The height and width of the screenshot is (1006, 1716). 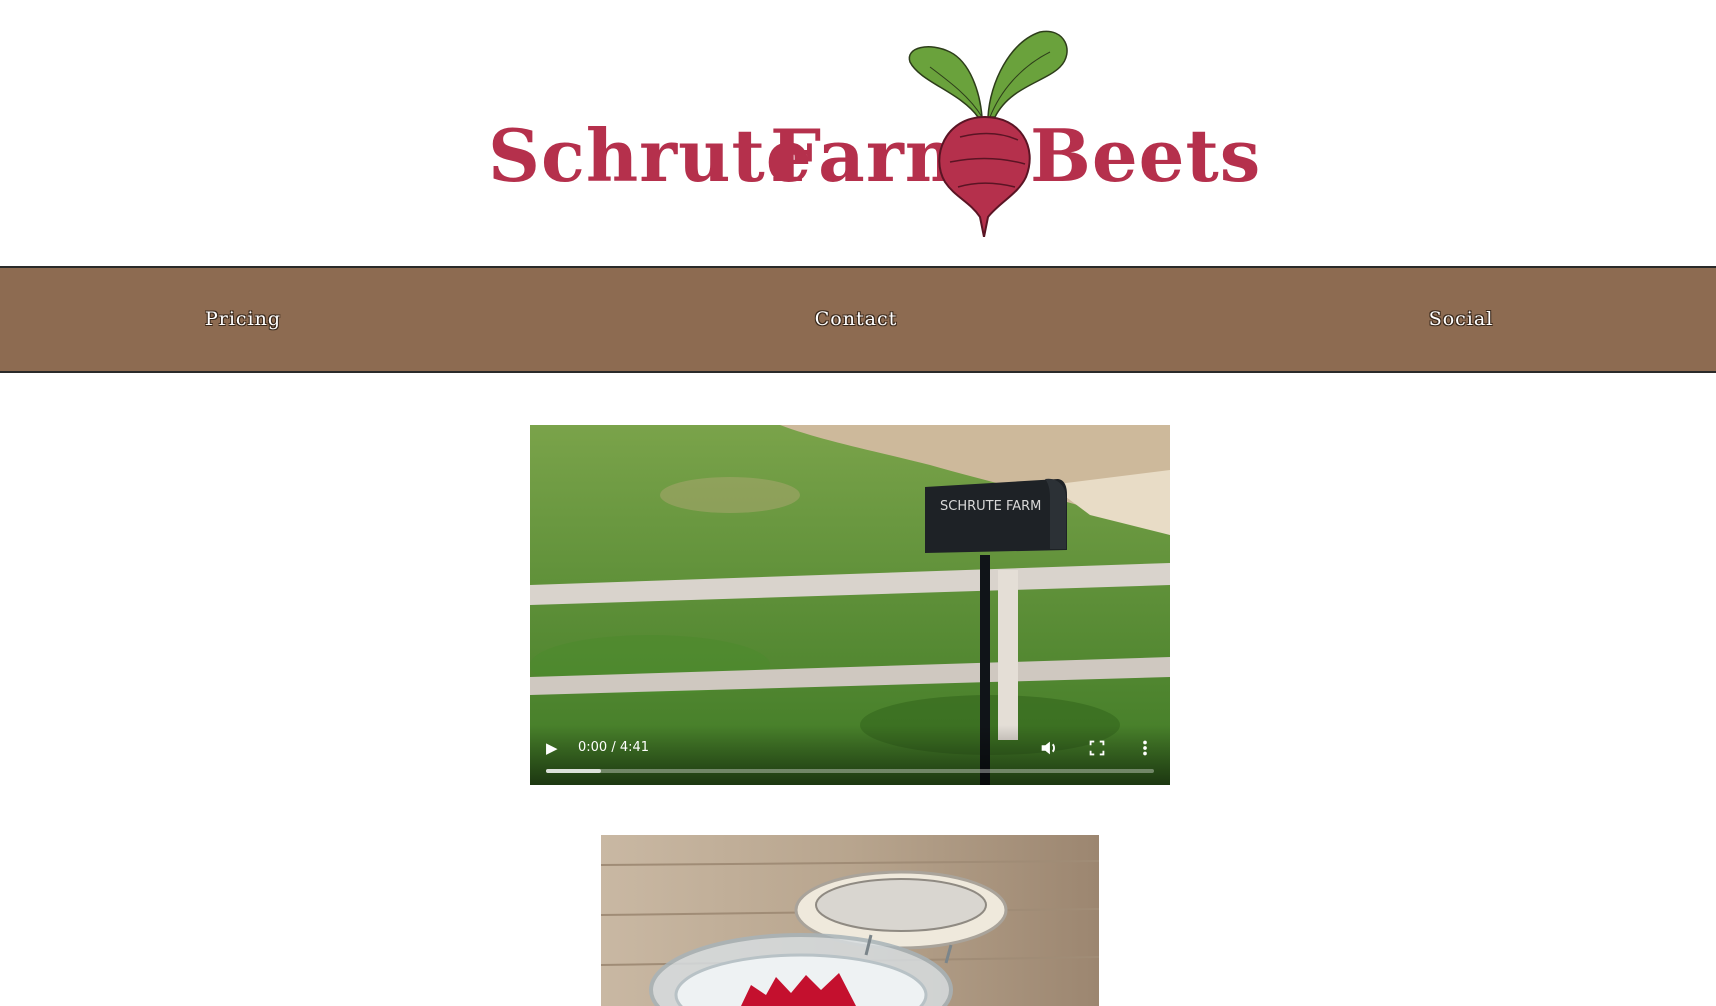 What do you see at coordinates (850, 605) in the screenshot?
I see `video-player: SCHRUTE FARM ▶ 0:00 / 4:41` at bounding box center [850, 605].